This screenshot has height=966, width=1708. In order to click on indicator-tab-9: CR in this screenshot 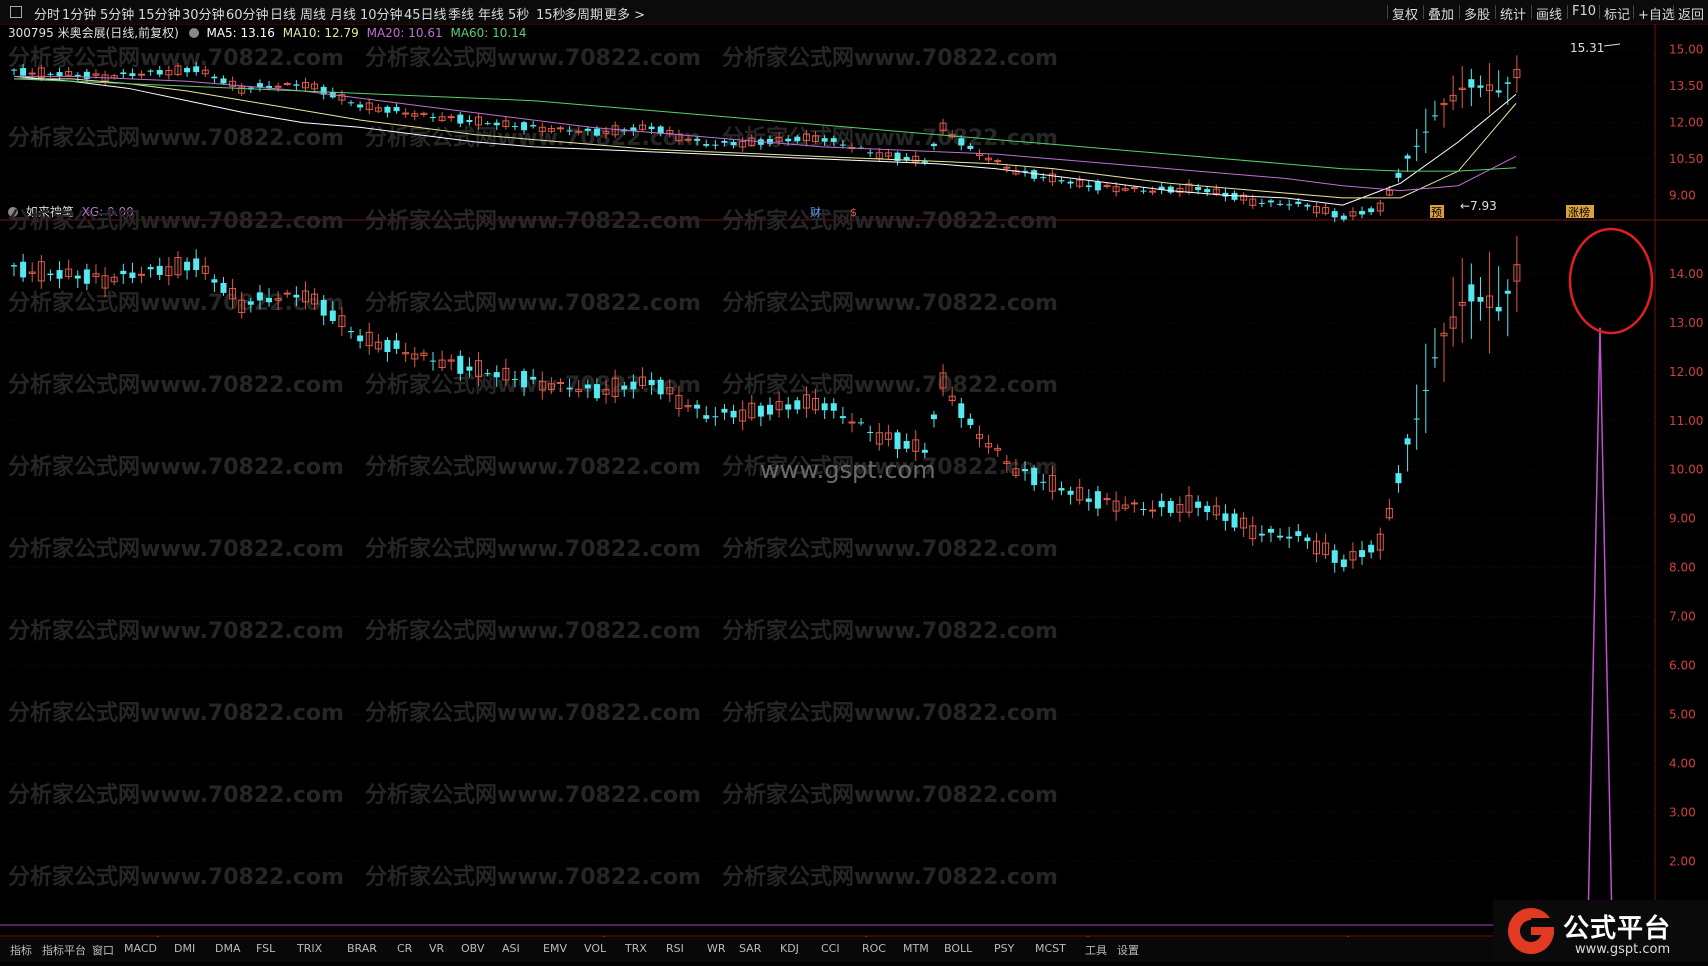, I will do `click(404, 948)`.